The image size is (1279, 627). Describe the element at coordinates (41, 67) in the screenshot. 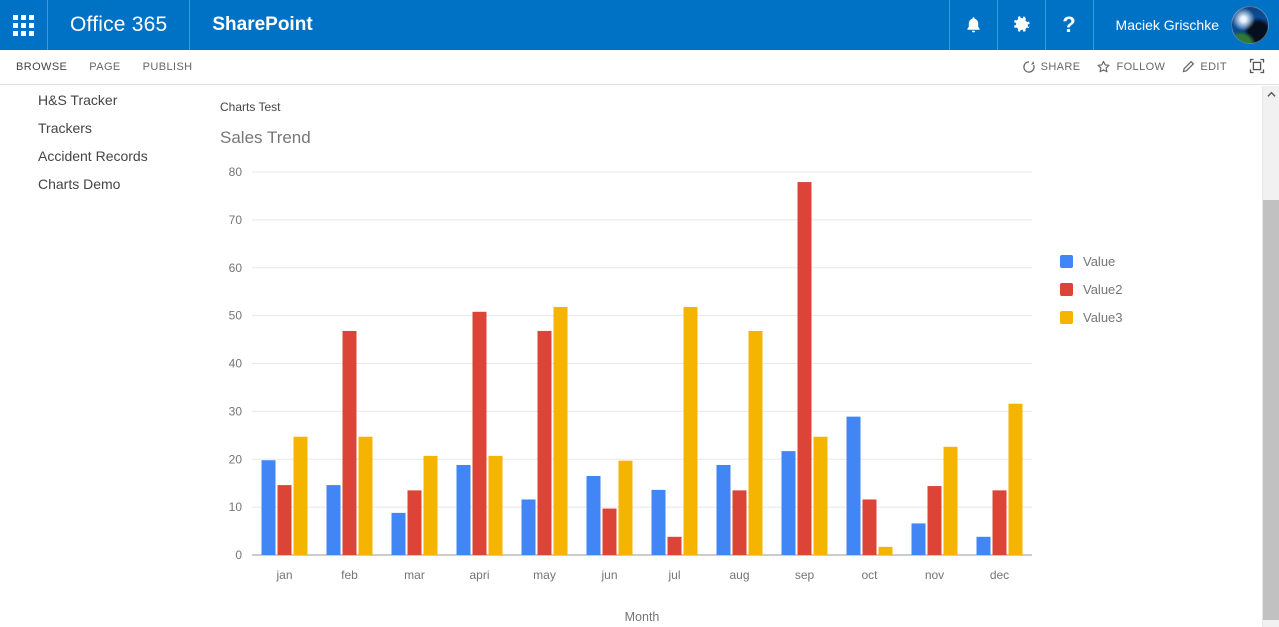

I see `ribbon-tab-browse: BROWSE` at that location.